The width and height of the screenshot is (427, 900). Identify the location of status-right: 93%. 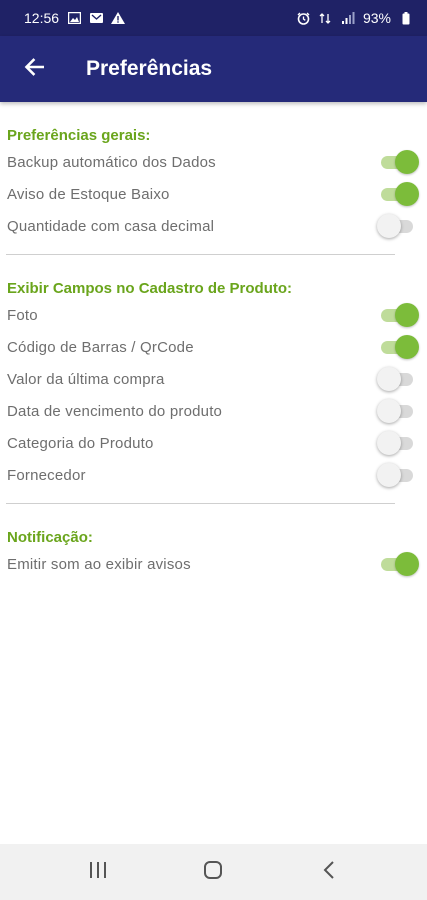
(355, 18).